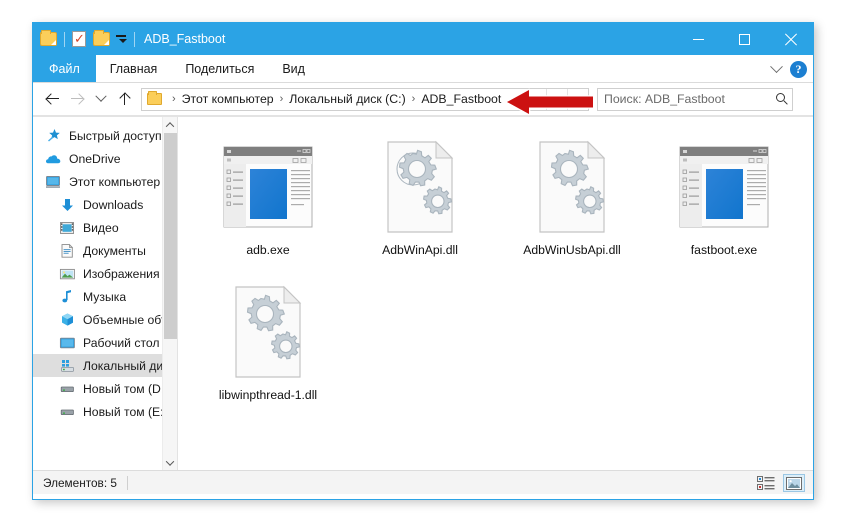 Image resolution: width=846 pixels, height=526 pixels. I want to click on arrow-up-icon, so click(125, 99).